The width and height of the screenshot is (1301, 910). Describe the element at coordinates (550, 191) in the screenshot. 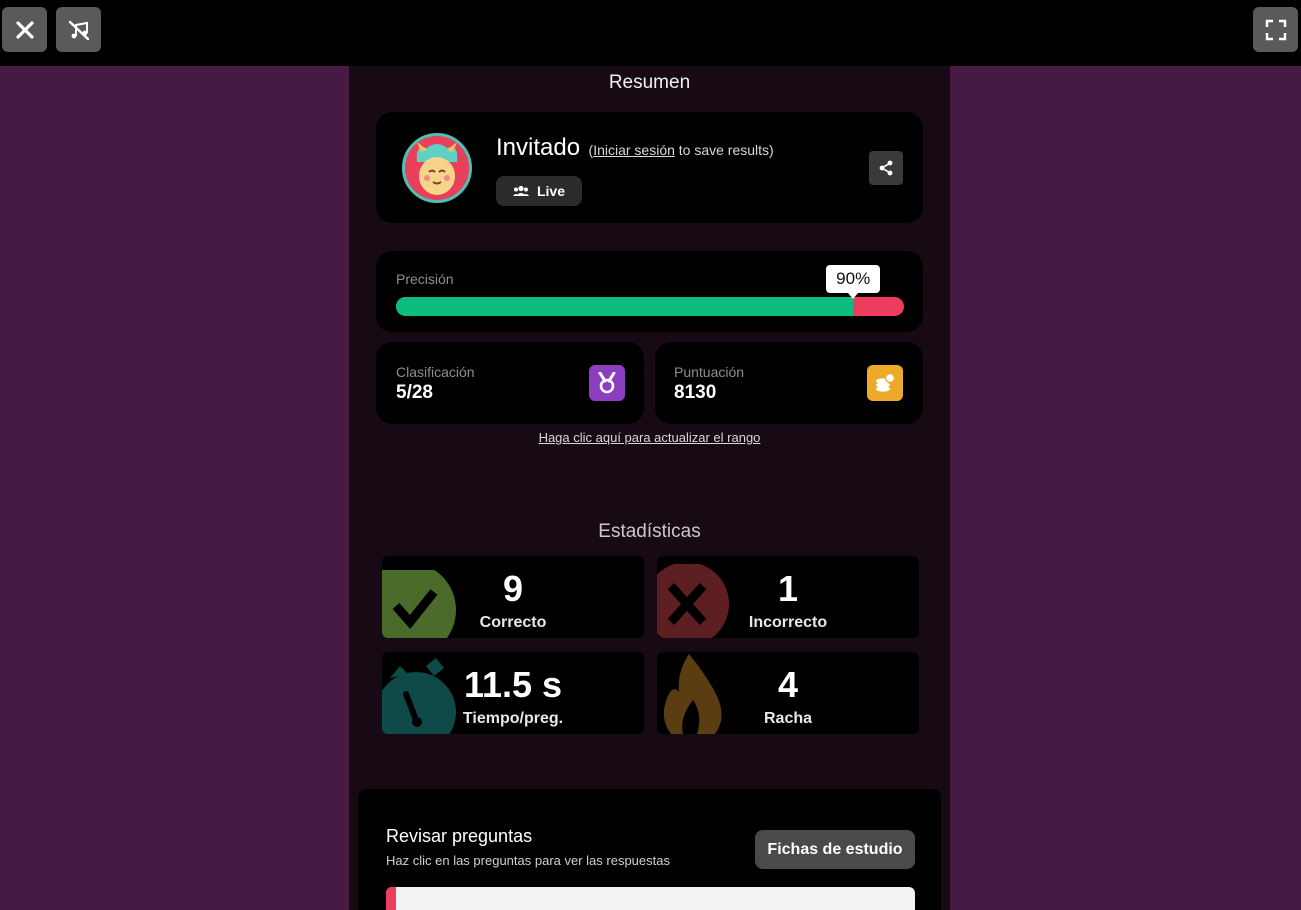

I see `mode-label: Live` at that location.